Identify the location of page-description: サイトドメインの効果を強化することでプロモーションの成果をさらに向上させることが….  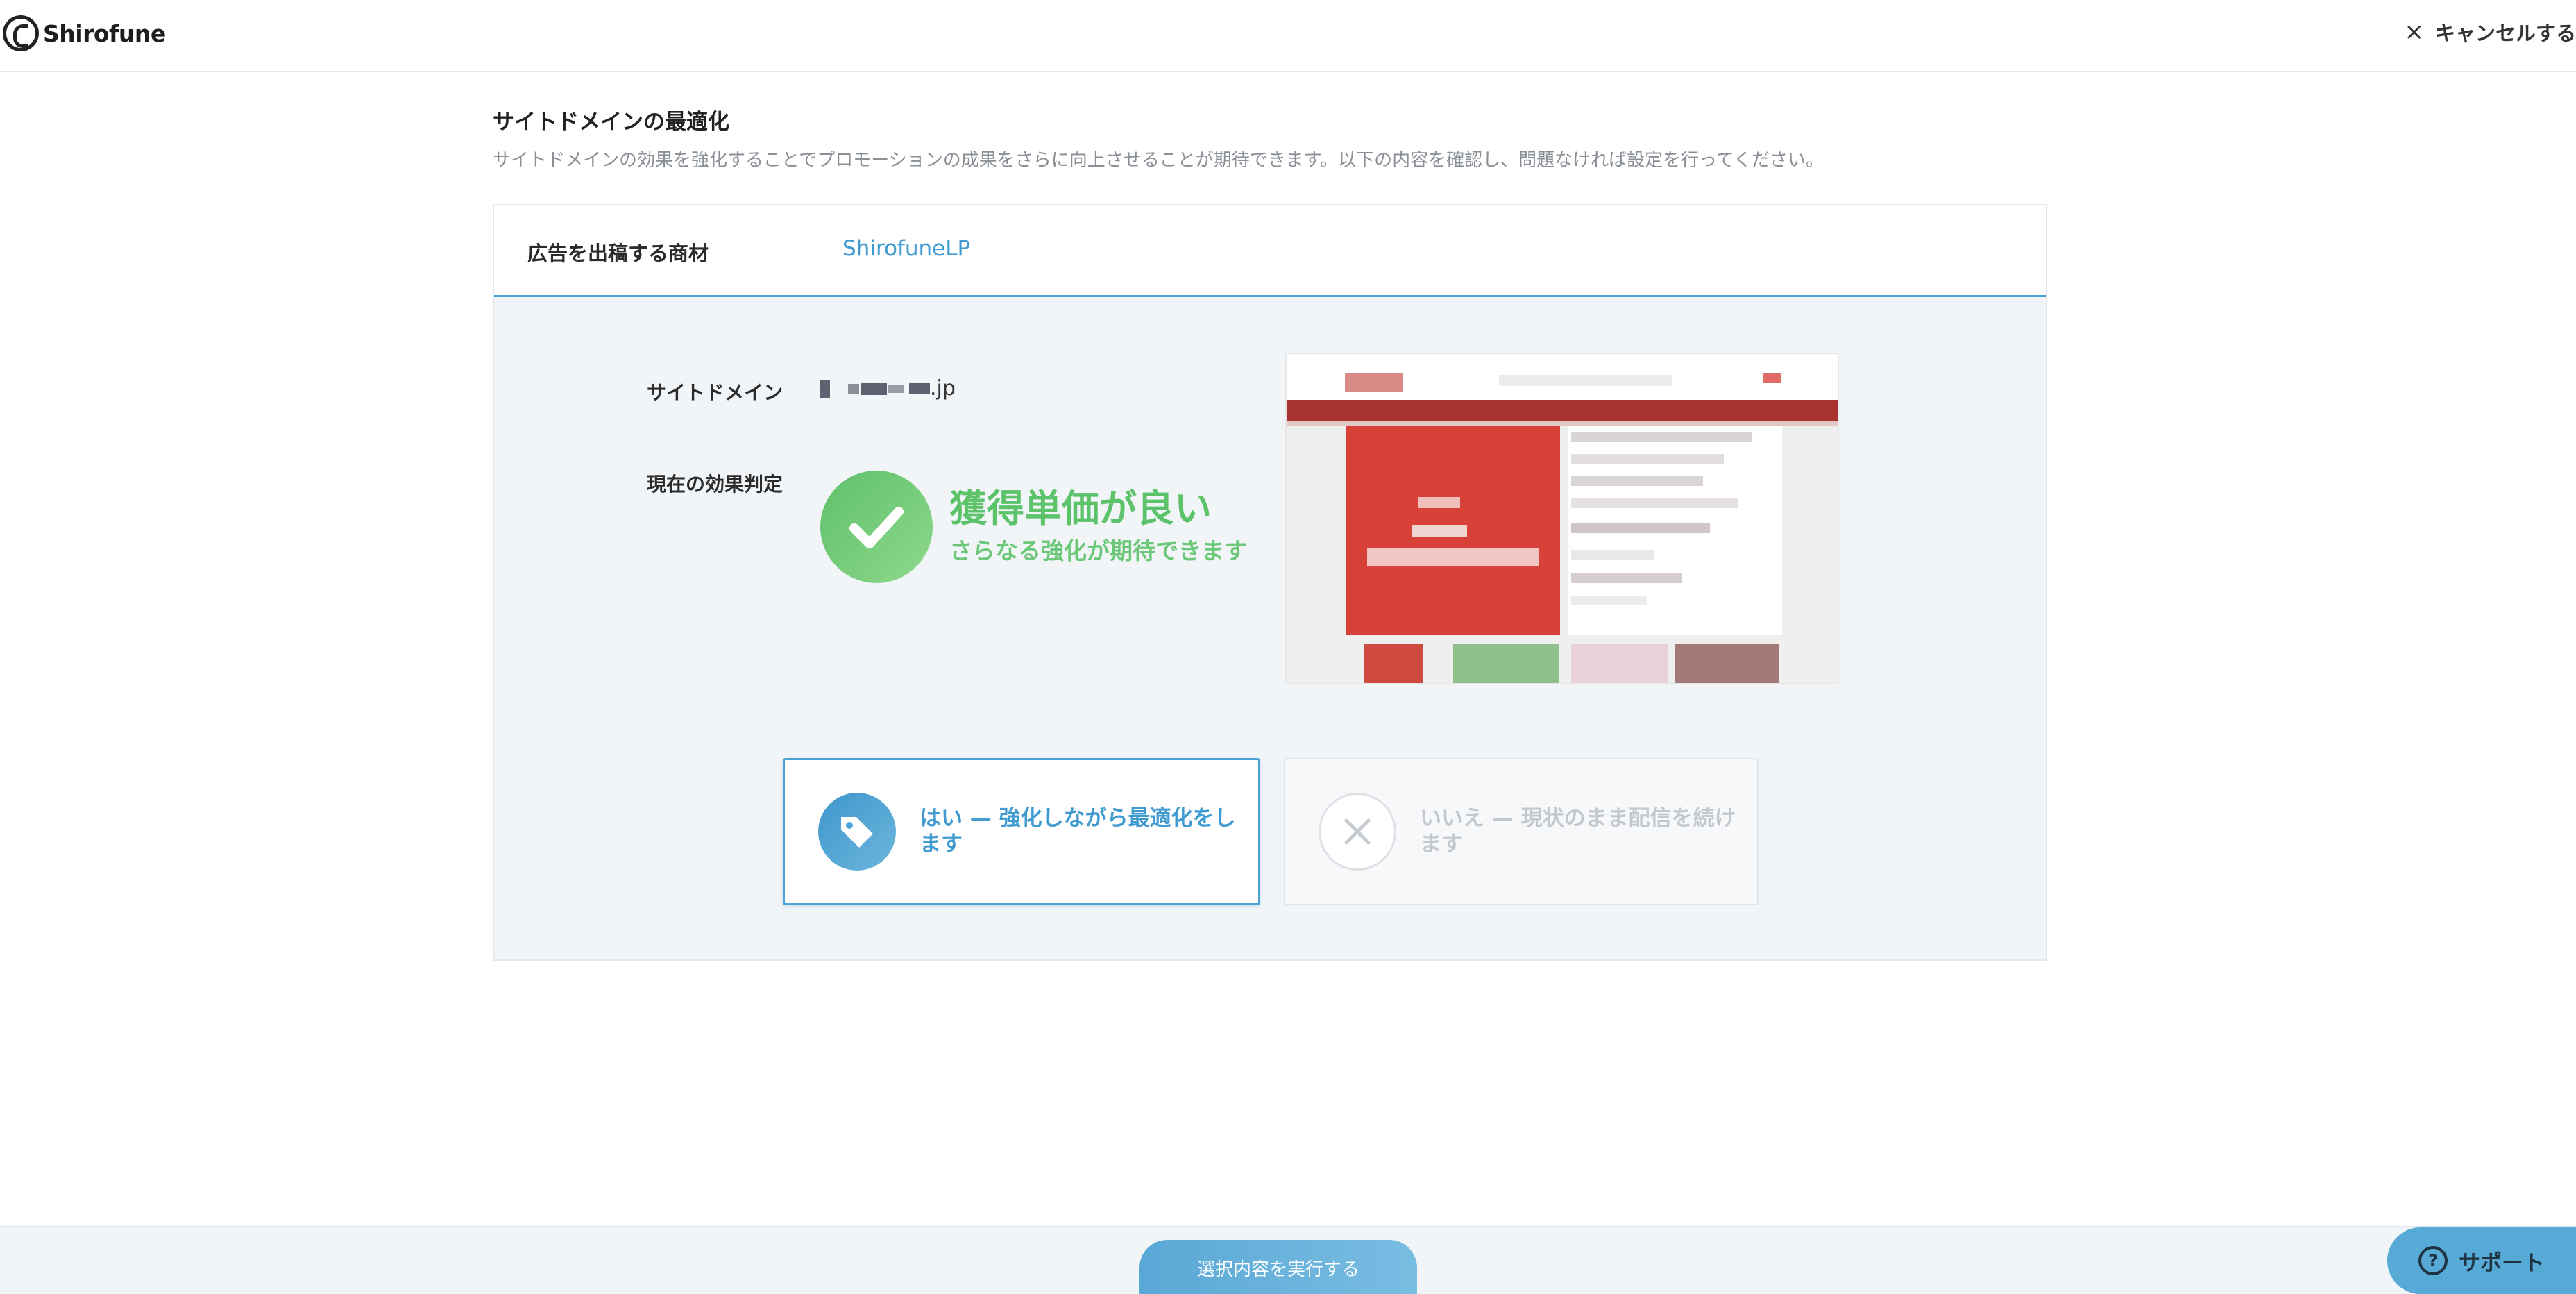
(1159, 160).